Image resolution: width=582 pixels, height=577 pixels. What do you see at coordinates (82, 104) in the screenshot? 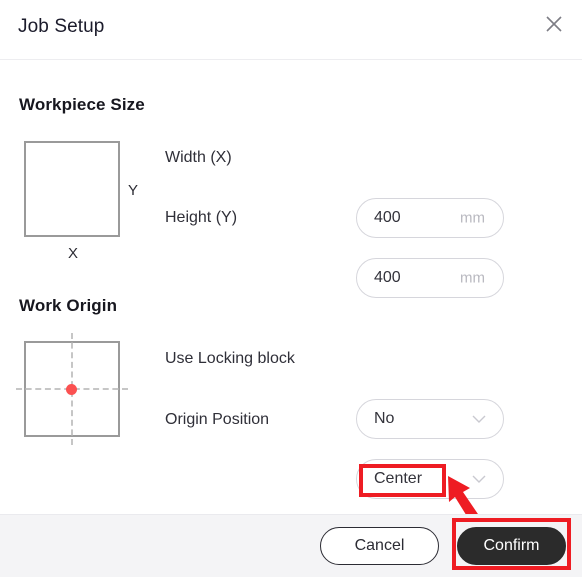
I see `section-title-workpiece-size: Workpiece Size` at bounding box center [82, 104].